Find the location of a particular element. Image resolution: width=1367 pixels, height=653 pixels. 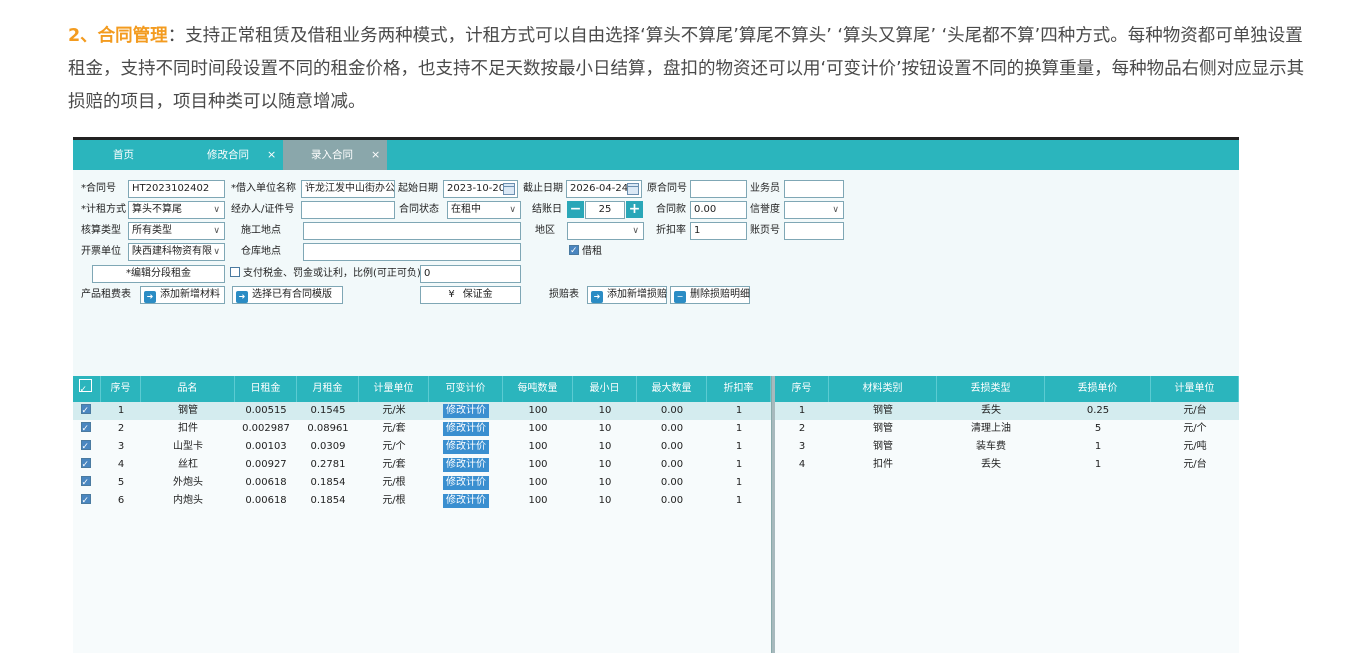

column-header: 每吨数量 is located at coordinates (538, 389).